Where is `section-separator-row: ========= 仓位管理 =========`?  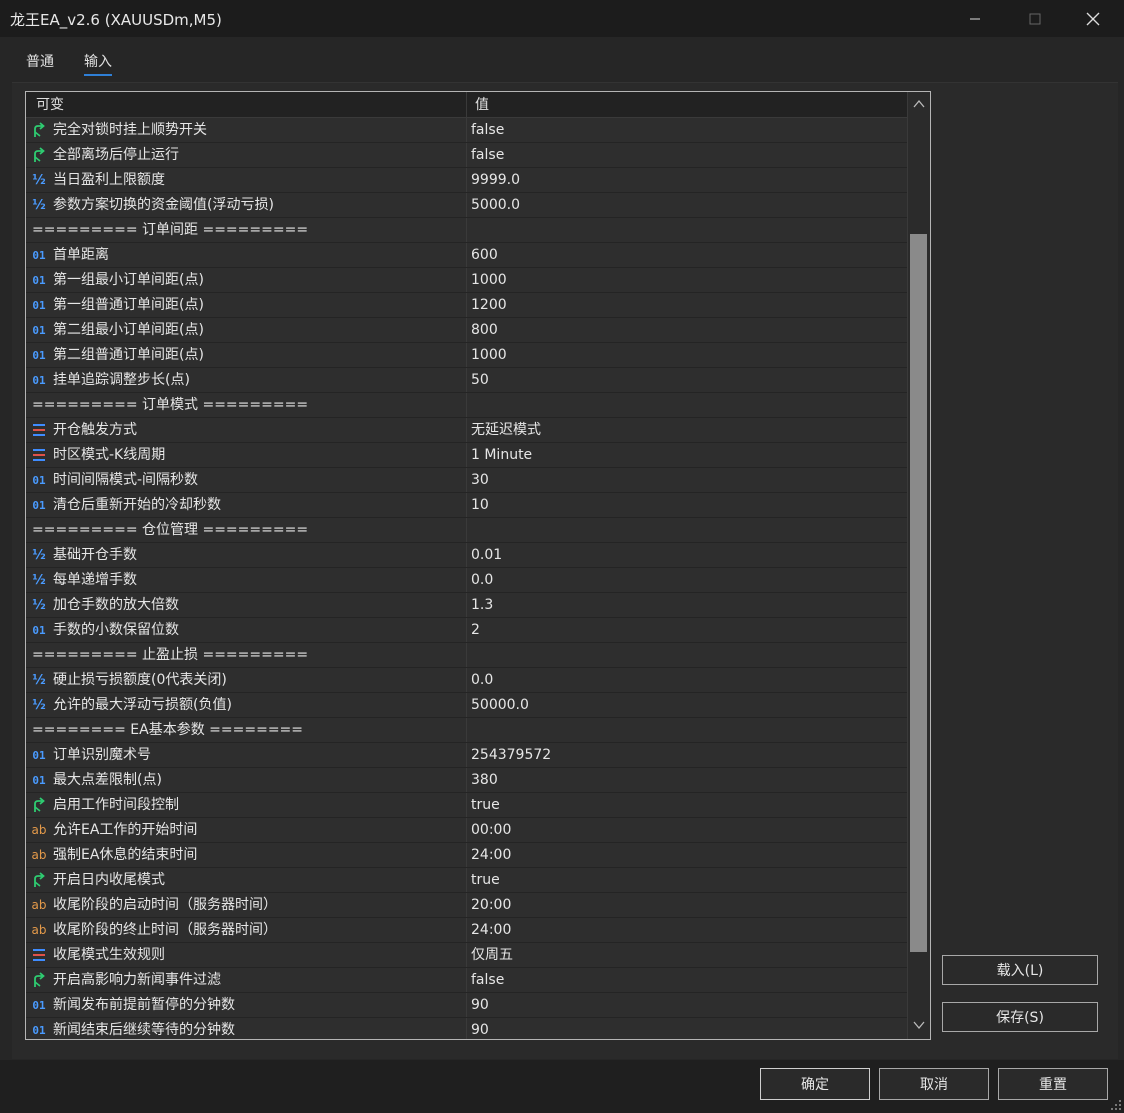
section-separator-row: ========= 仓位管理 ========= is located at coordinates (466, 530).